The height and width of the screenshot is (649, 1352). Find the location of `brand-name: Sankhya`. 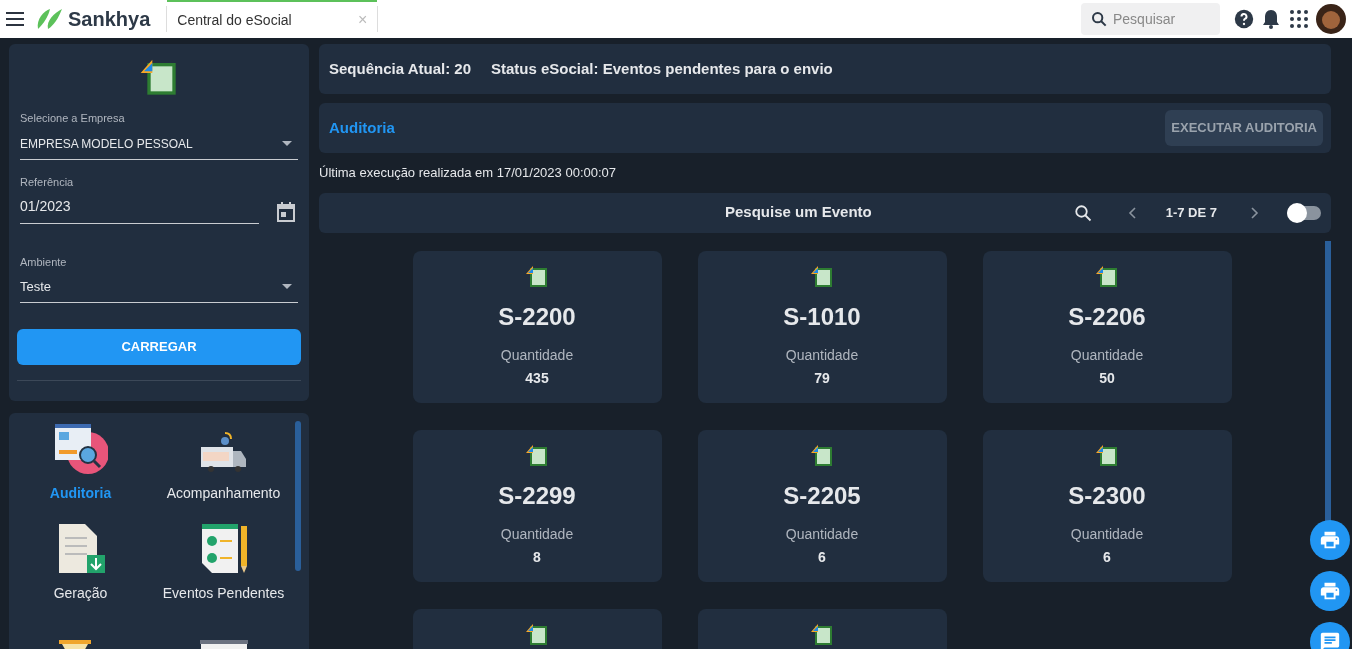

brand-name: Sankhya is located at coordinates (109, 19).